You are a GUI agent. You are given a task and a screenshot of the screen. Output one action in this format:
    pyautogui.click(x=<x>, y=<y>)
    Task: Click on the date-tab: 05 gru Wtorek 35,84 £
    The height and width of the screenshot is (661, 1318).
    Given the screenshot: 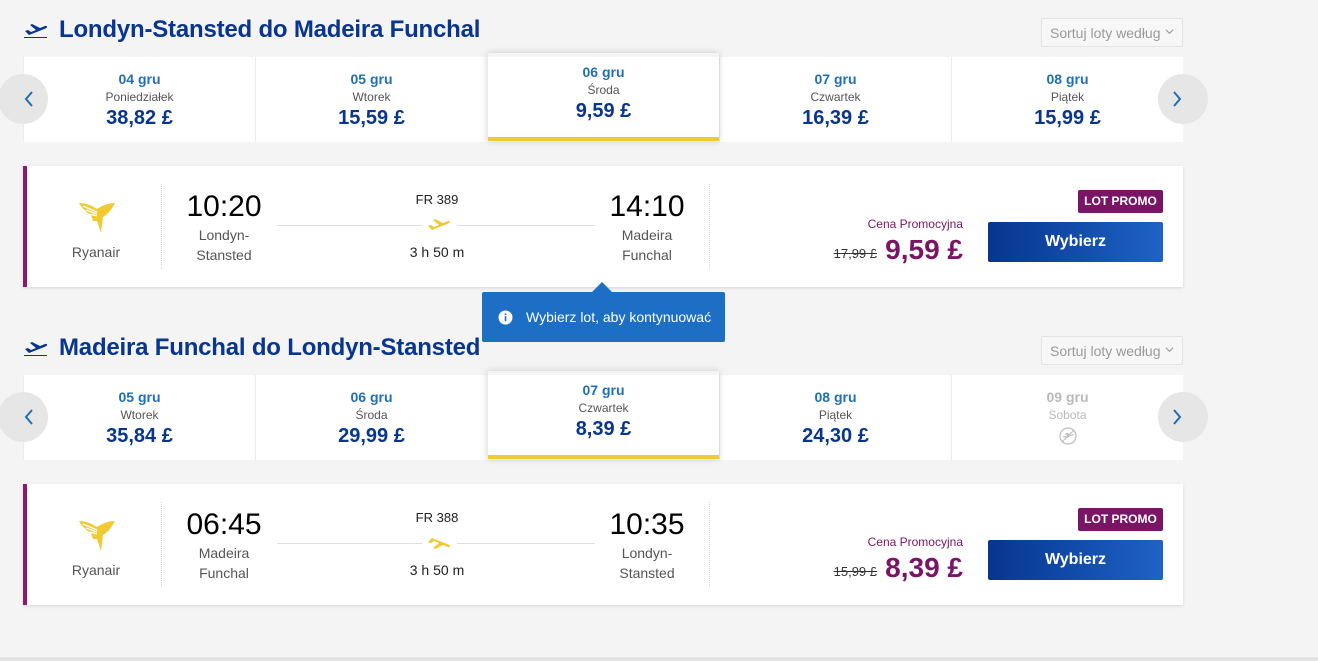 What is the action you would take?
    pyautogui.click(x=139, y=417)
    